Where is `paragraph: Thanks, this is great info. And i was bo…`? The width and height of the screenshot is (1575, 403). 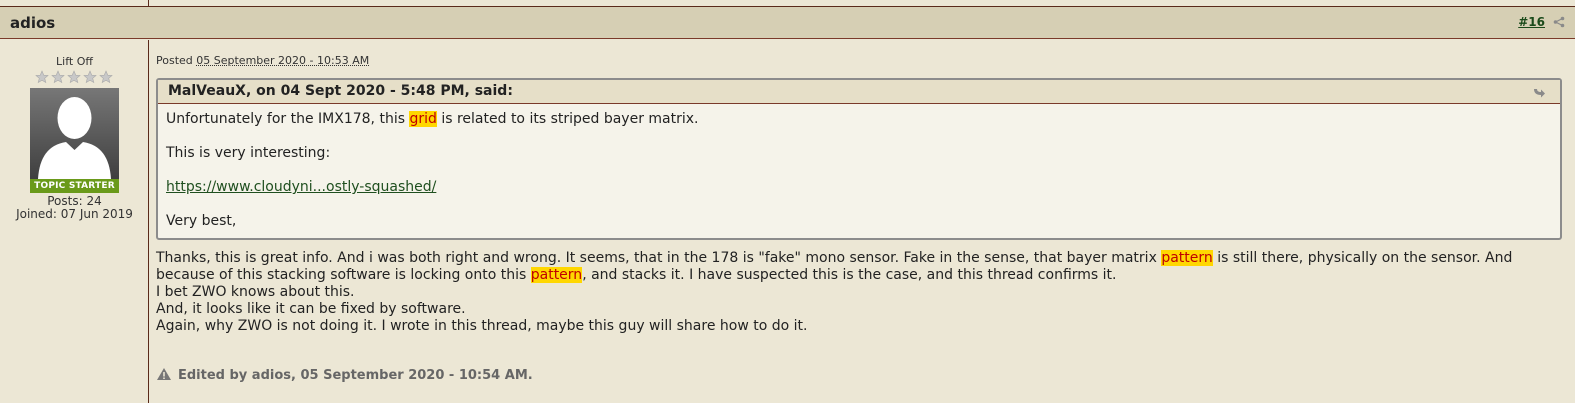
paragraph: Thanks, this is great info. And i was bo… is located at coordinates (856, 267).